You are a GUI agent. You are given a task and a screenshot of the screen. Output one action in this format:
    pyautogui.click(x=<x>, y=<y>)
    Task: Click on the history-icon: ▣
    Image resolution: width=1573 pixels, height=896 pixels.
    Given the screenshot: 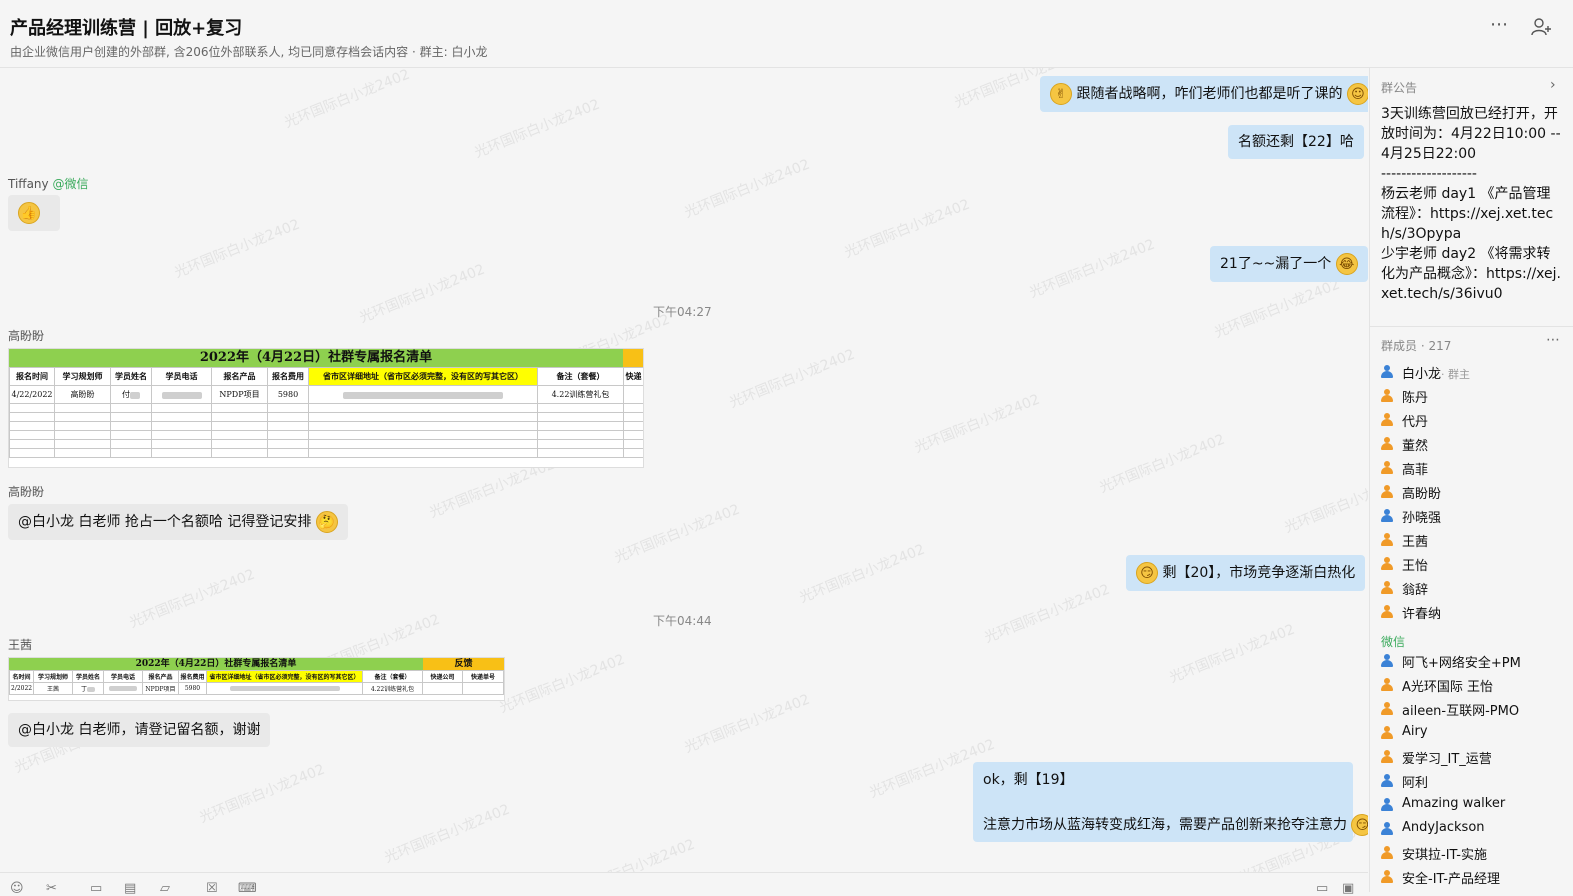 What is the action you would take?
    pyautogui.click(x=1348, y=888)
    